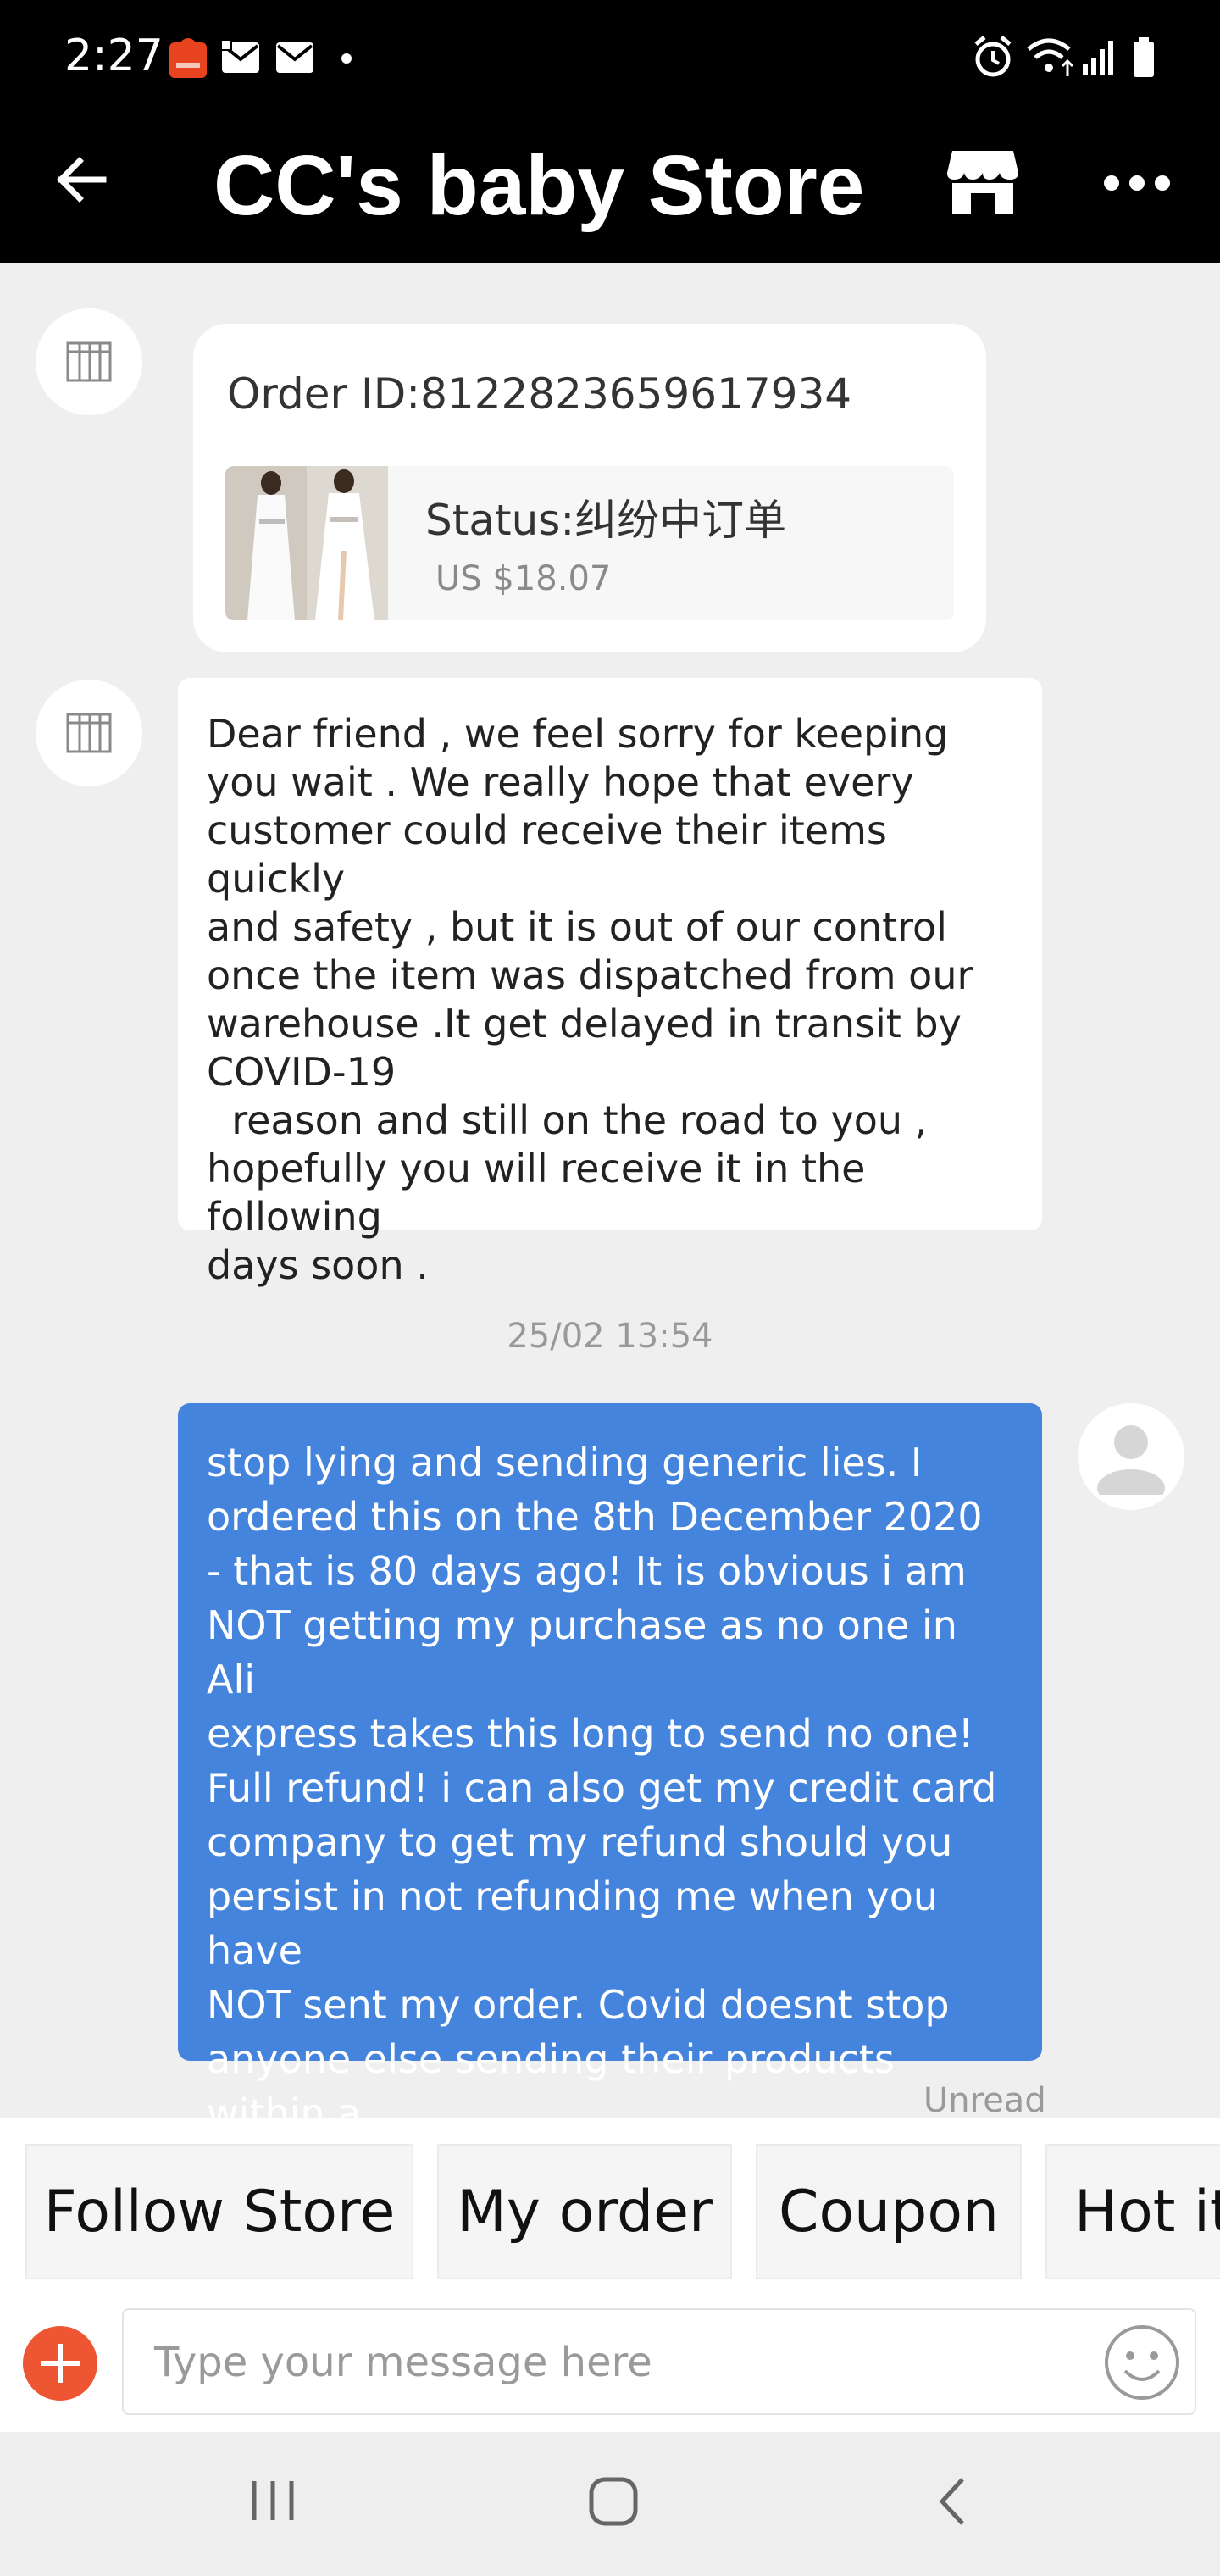 The width and height of the screenshot is (1220, 2576). Describe the element at coordinates (539, 394) in the screenshot. I see `order-id: Order ID:8122823659617934` at that location.